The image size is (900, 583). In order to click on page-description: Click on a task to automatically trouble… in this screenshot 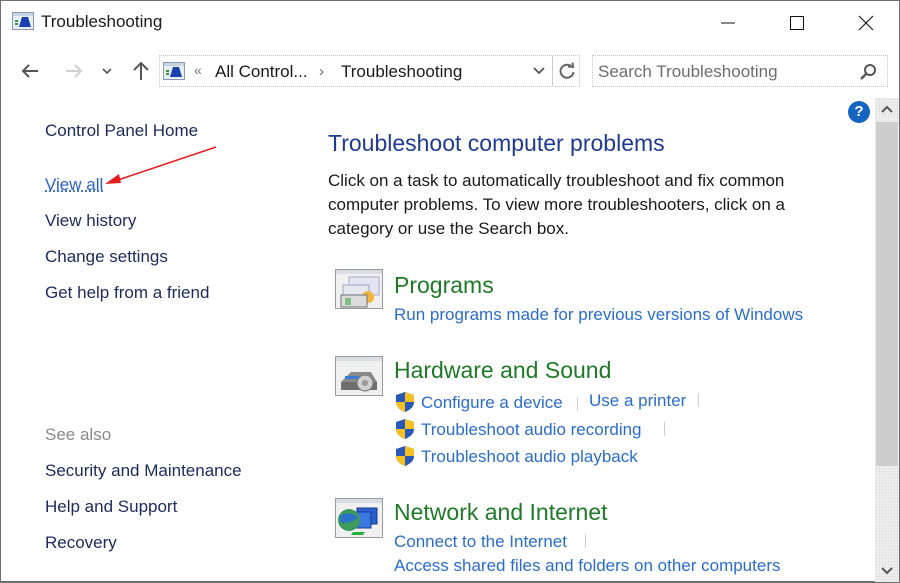, I will do `click(556, 204)`.